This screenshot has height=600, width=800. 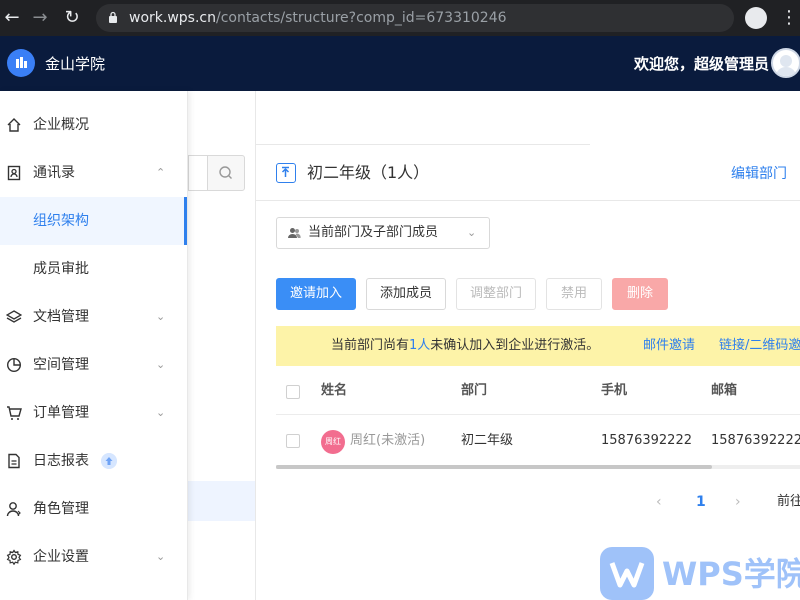 I want to click on goto-page-label: 前往, so click(x=788, y=501).